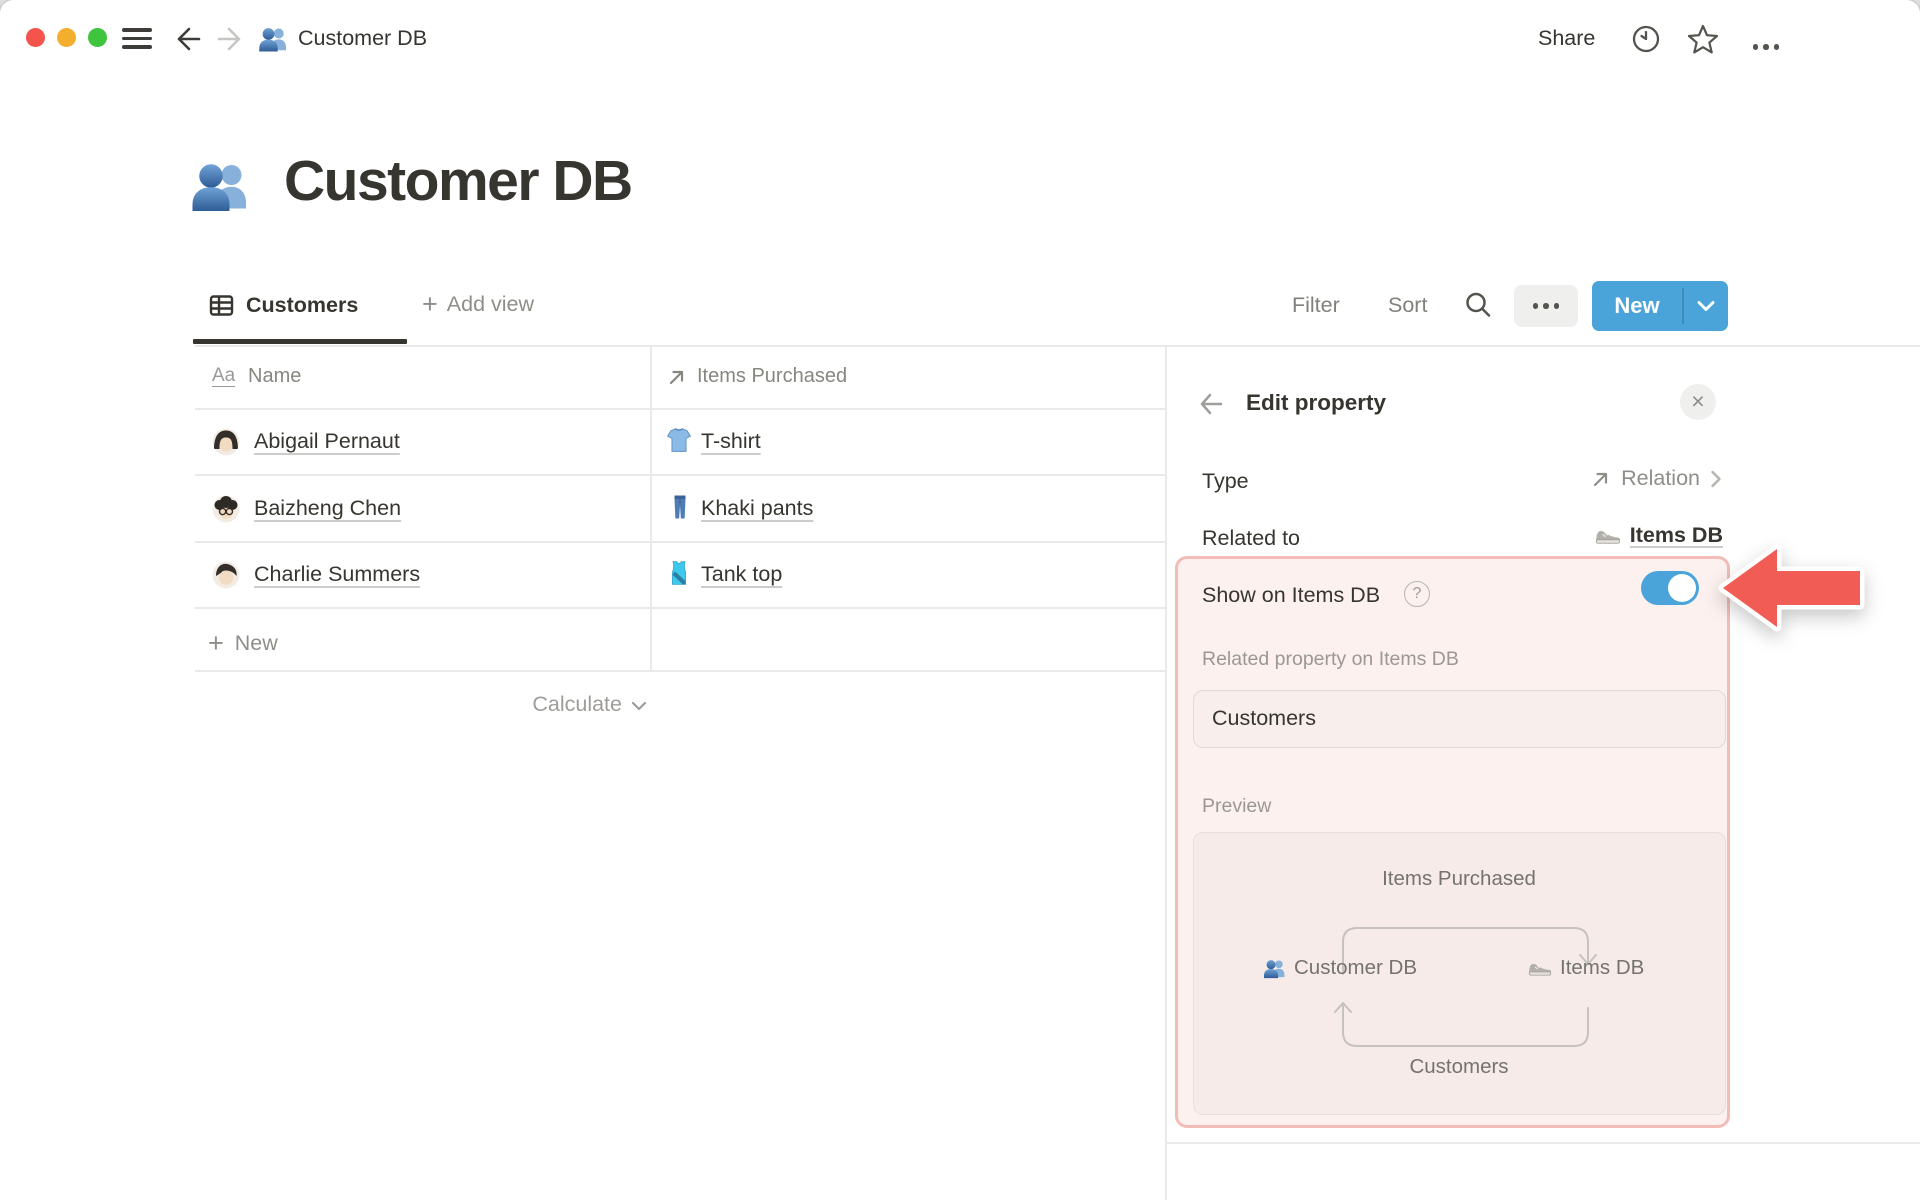  Describe the element at coordinates (1211, 404) in the screenshot. I see `panel-back-arrow-icon` at that location.